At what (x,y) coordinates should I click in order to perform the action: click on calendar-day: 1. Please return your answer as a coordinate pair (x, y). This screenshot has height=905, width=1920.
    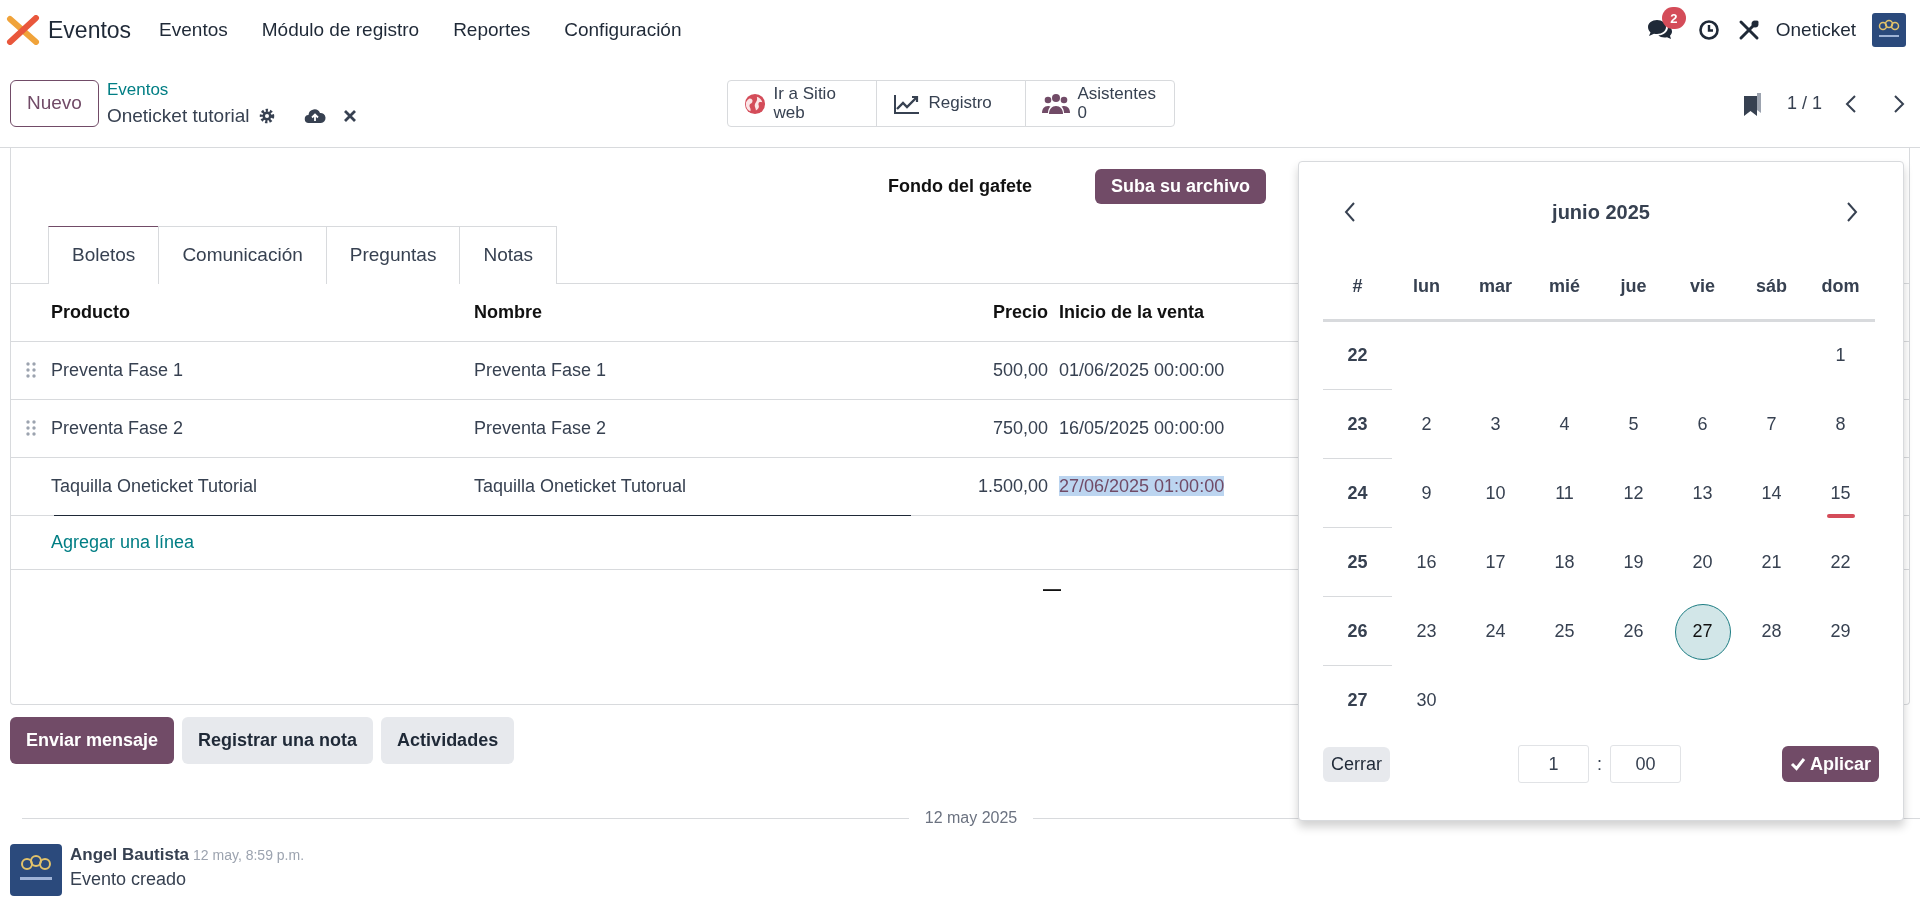
    Looking at the image, I should click on (1840, 355).